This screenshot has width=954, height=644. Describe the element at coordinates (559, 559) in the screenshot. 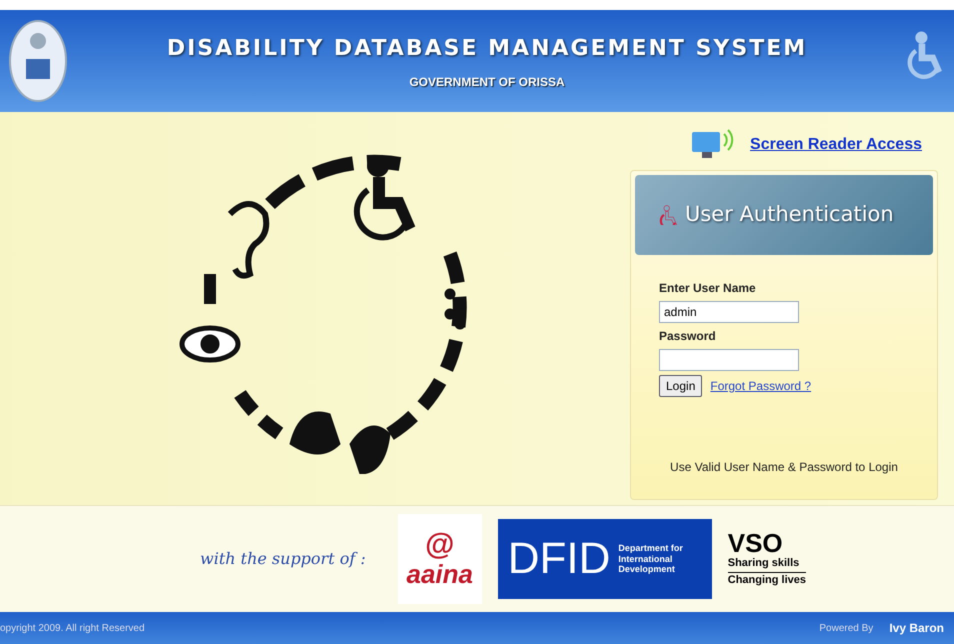

I see `logo-text: DFID` at that location.